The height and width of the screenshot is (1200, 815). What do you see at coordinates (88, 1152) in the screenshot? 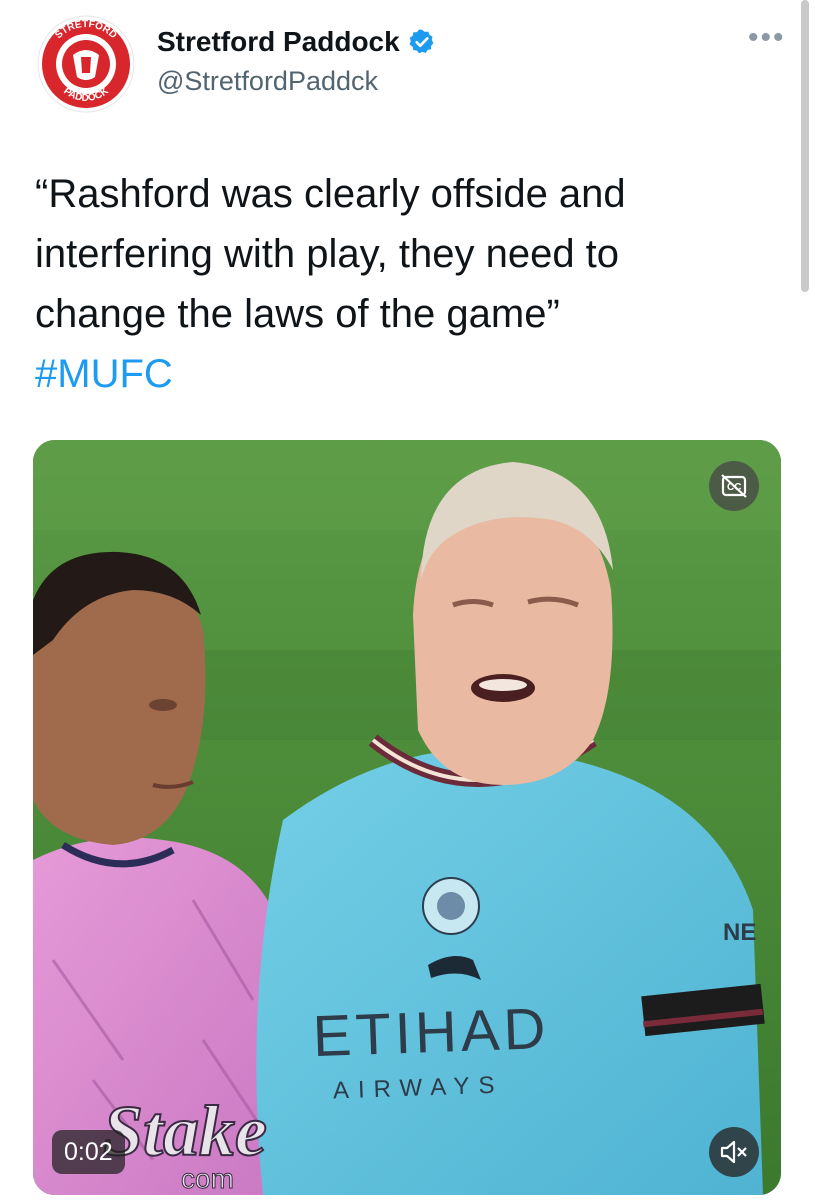
I see `video-elapsed-time: 0:02` at bounding box center [88, 1152].